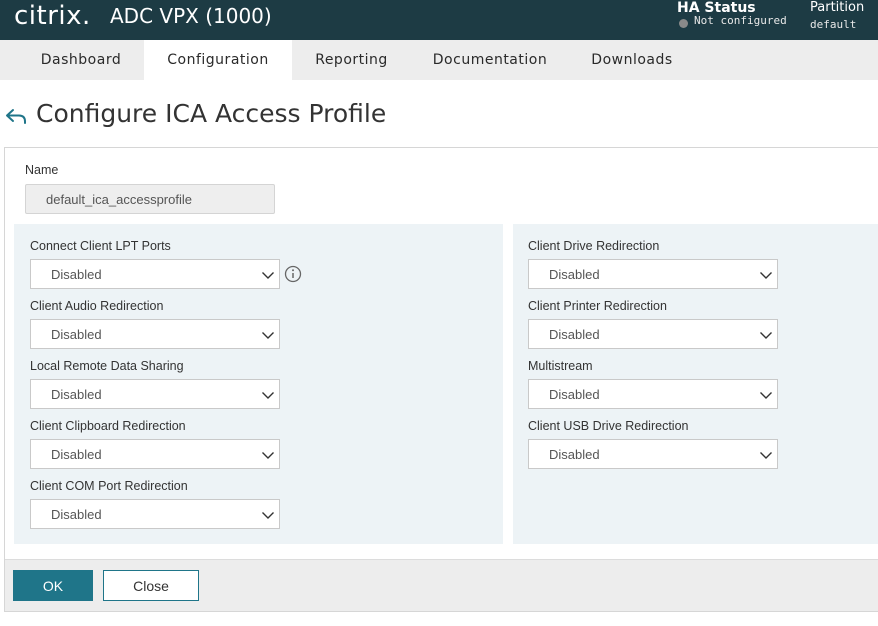  What do you see at coordinates (155, 334) in the screenshot?
I see `client-audio-redirection-select: Disabled` at bounding box center [155, 334].